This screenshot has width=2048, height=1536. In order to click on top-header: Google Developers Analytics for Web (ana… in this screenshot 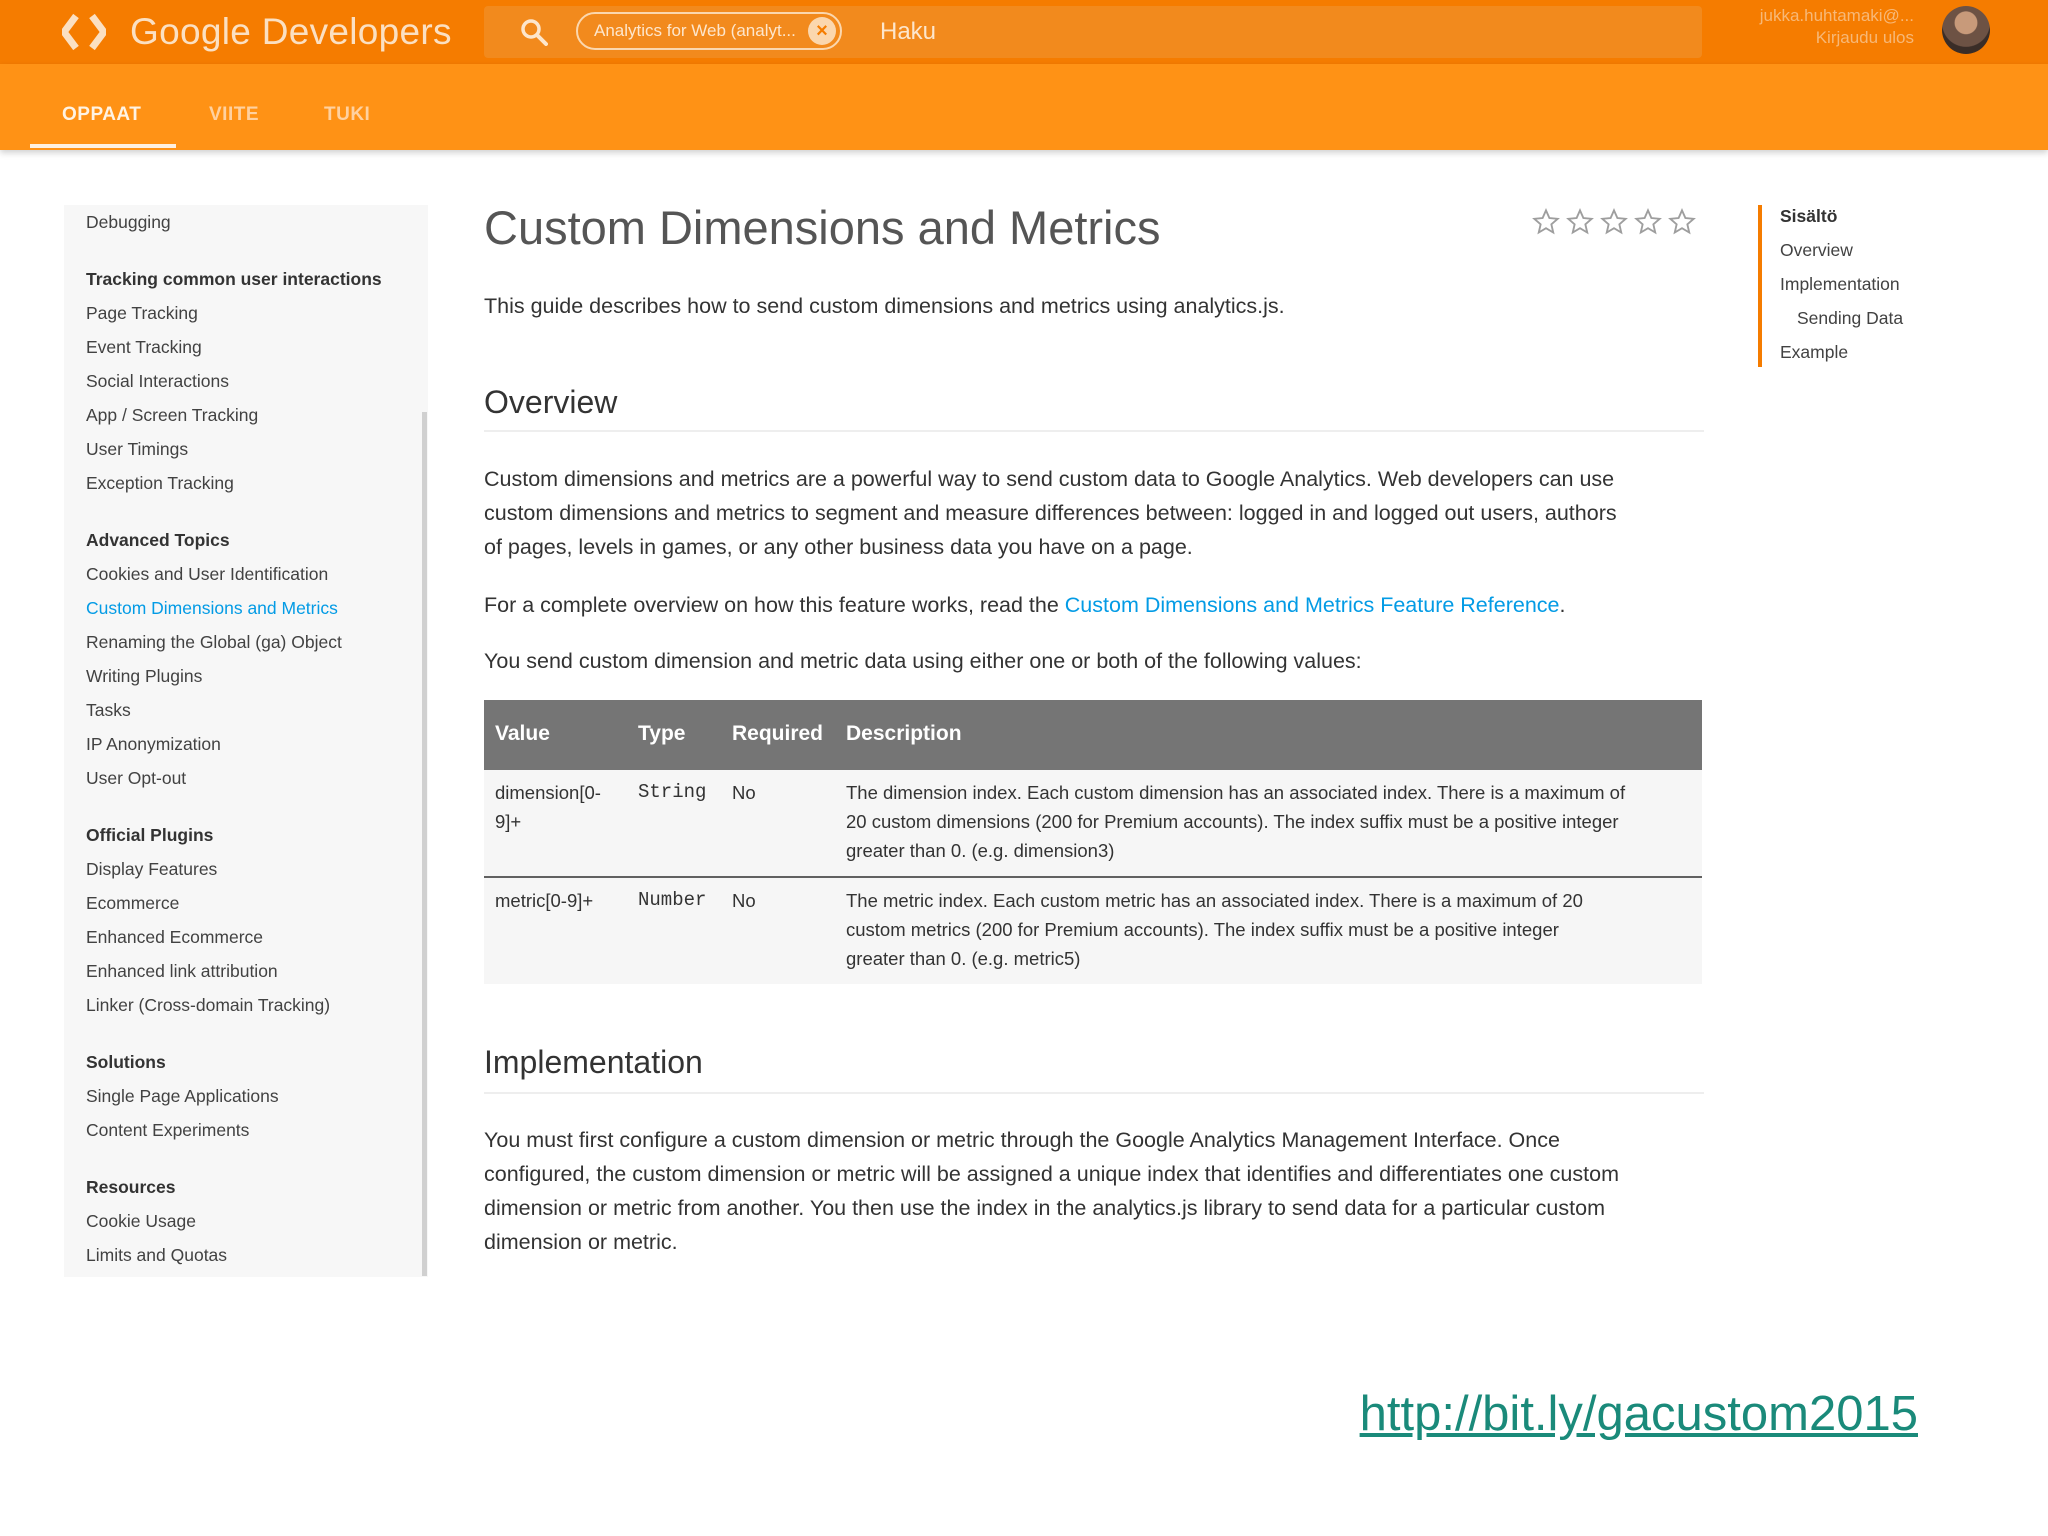, I will do `click(1024, 32)`.